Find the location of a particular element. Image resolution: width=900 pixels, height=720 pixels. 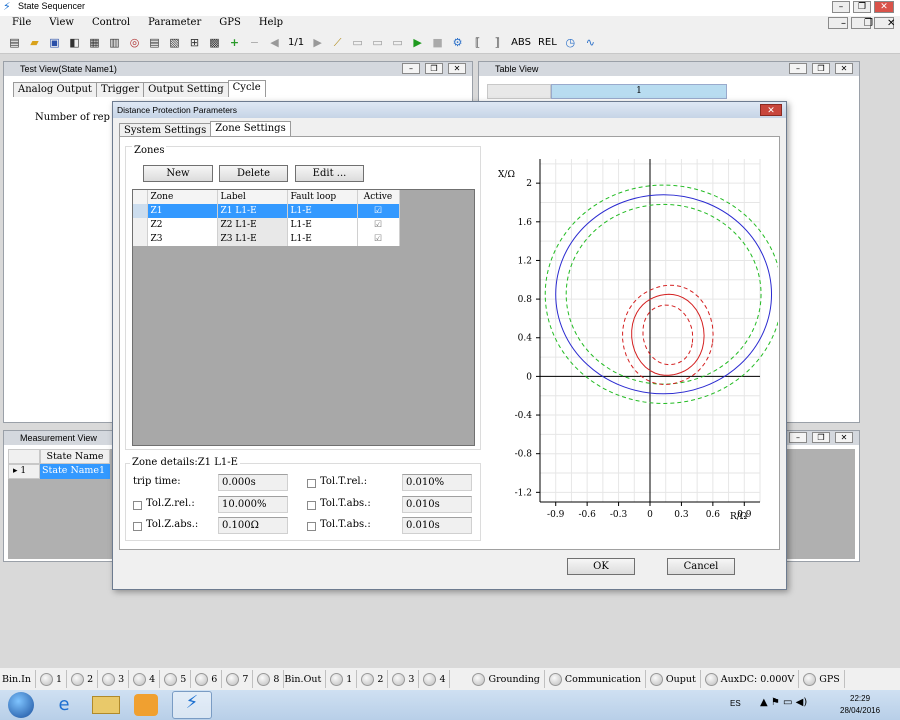

browser-icon: e is located at coordinates (64, 705).